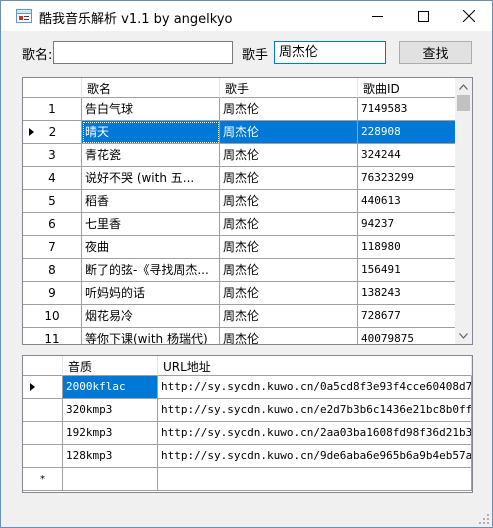 The width and height of the screenshot is (493, 528). Describe the element at coordinates (52, 155) in the screenshot. I see `row-header: 3` at that location.